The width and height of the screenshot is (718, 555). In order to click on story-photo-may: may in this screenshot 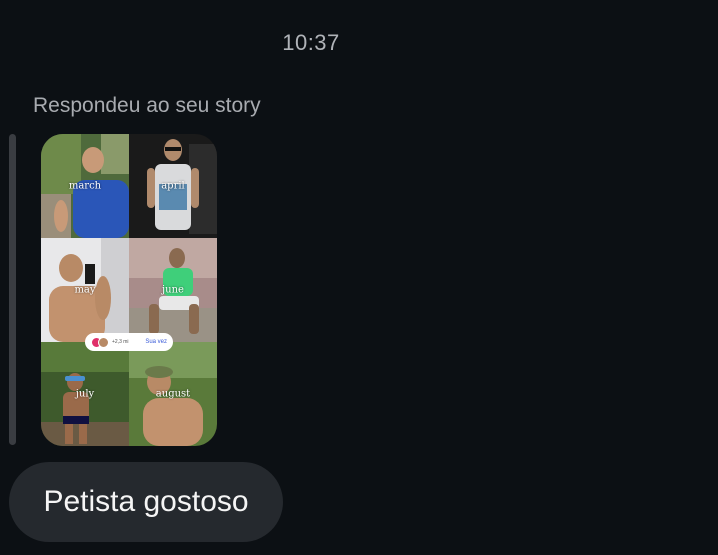, I will do `click(85, 290)`.